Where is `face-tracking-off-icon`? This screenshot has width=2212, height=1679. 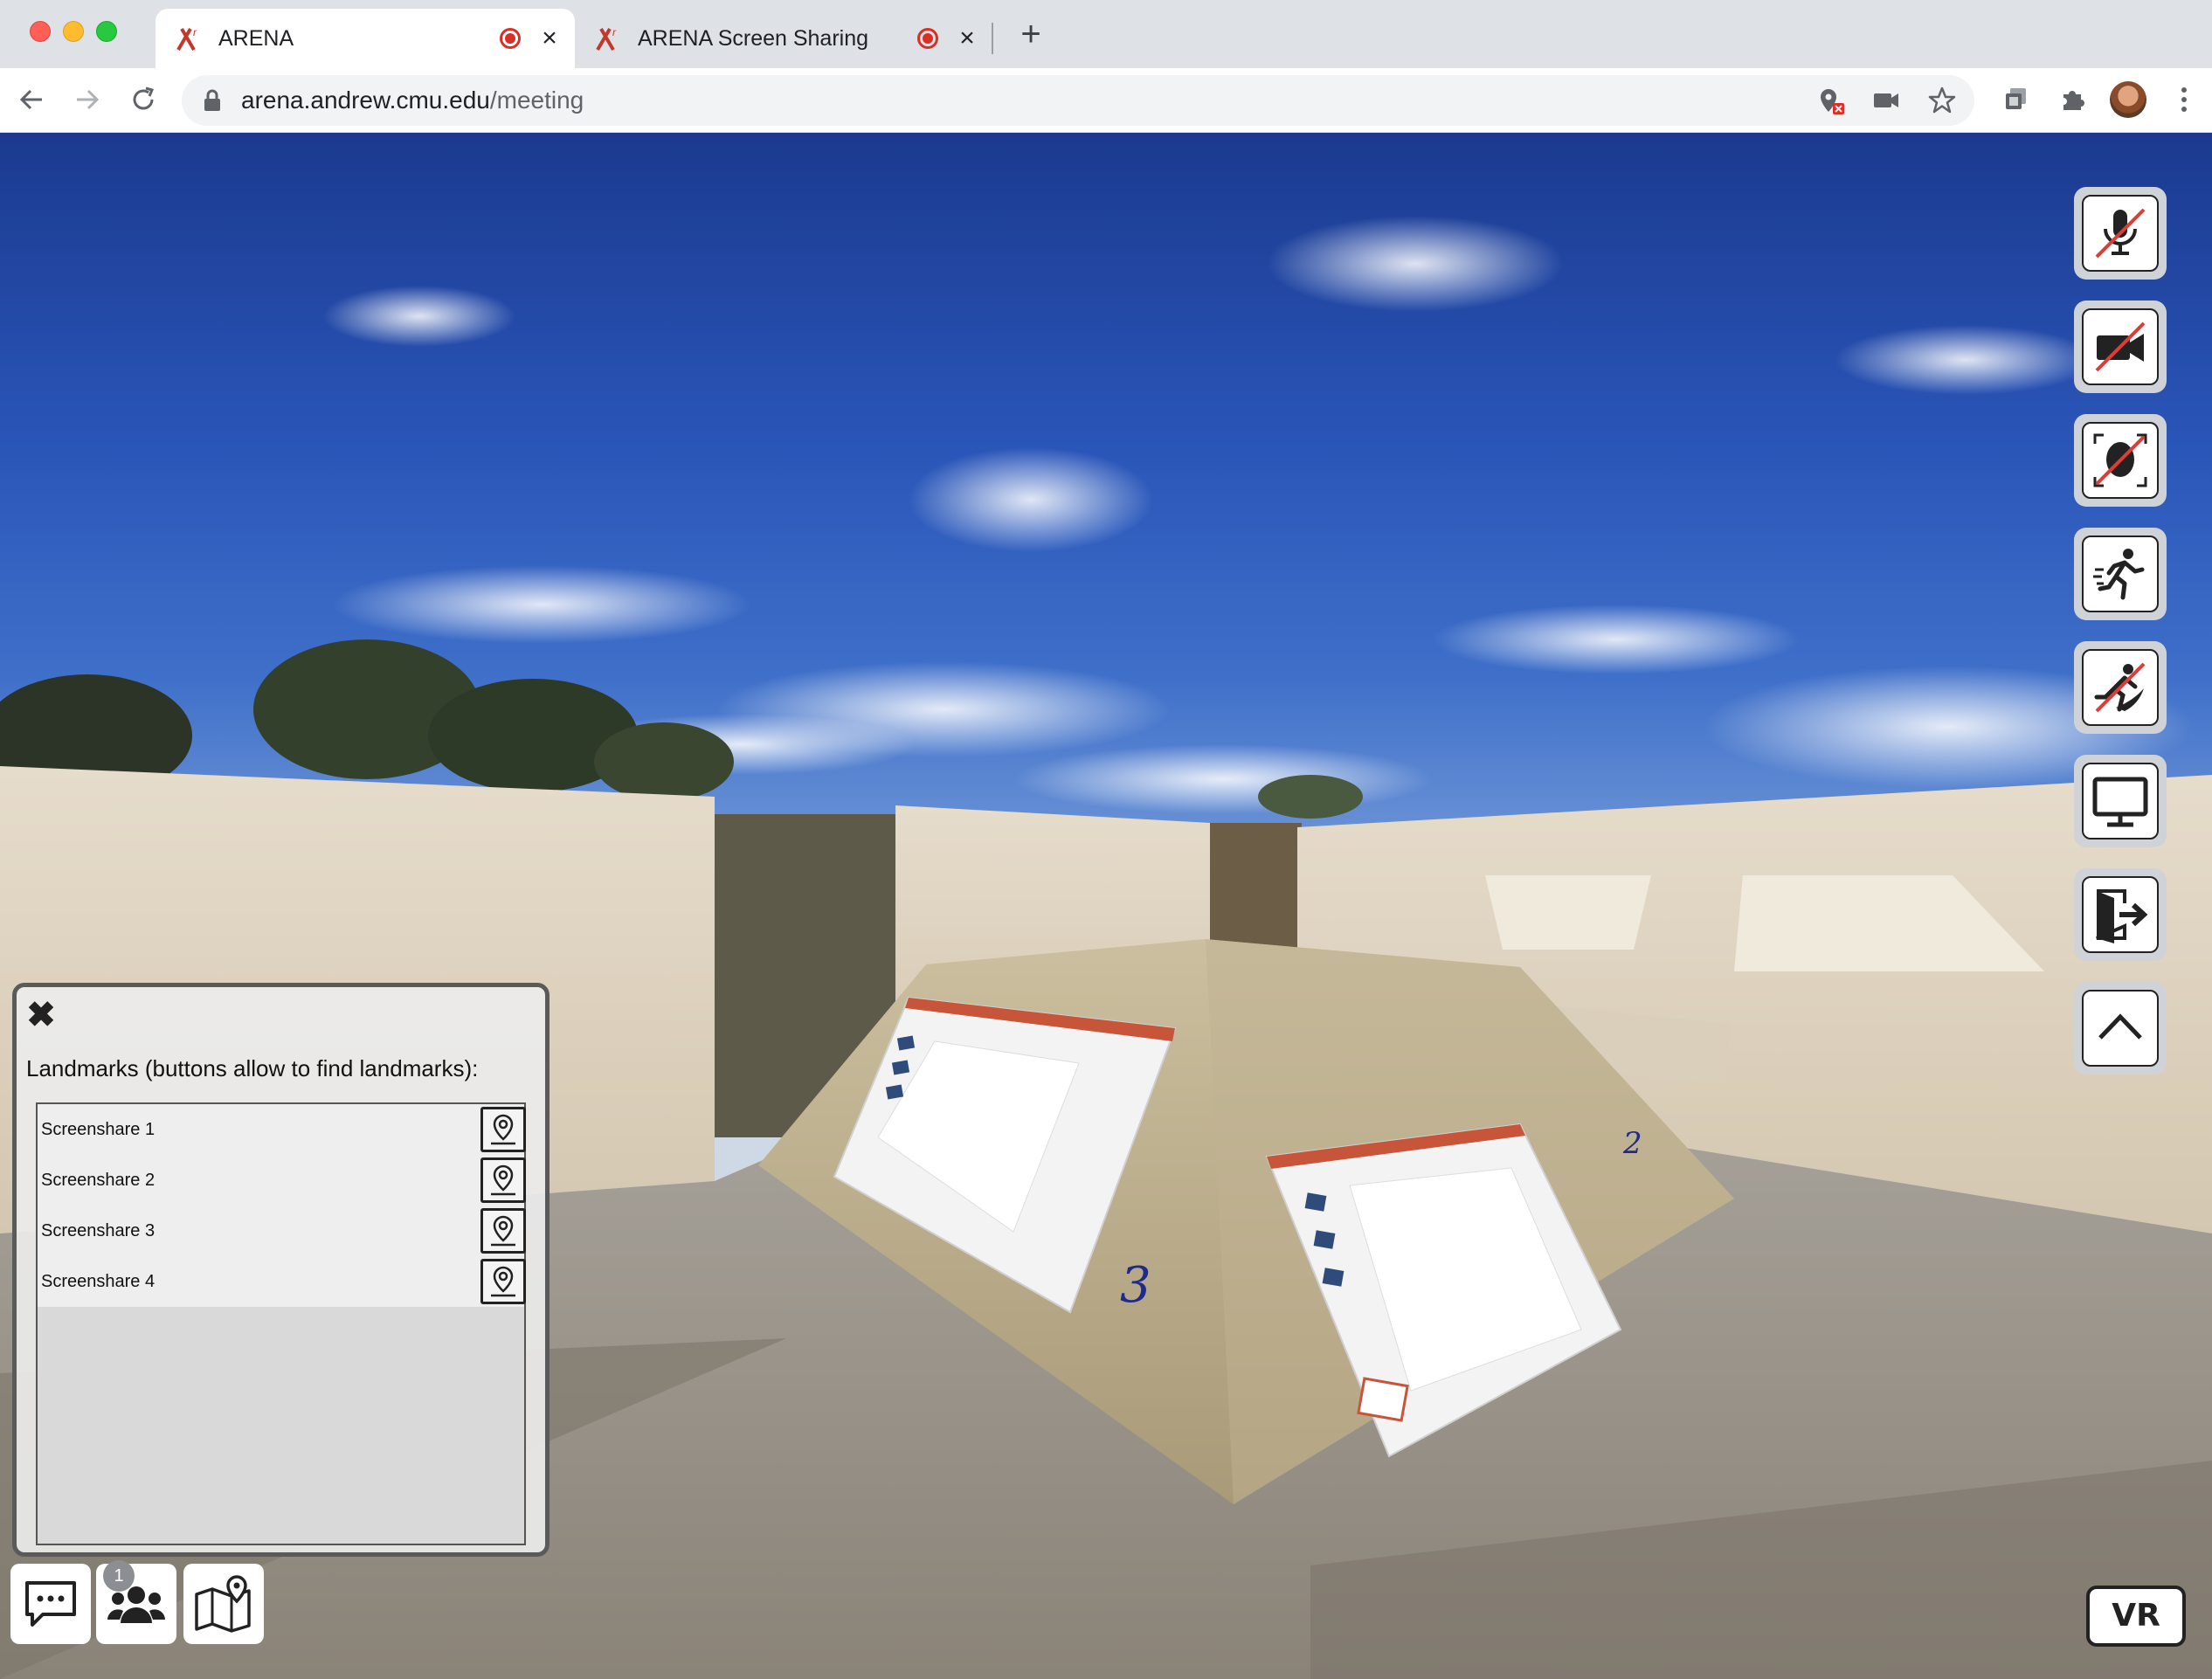 face-tracking-off-icon is located at coordinates (2120, 460).